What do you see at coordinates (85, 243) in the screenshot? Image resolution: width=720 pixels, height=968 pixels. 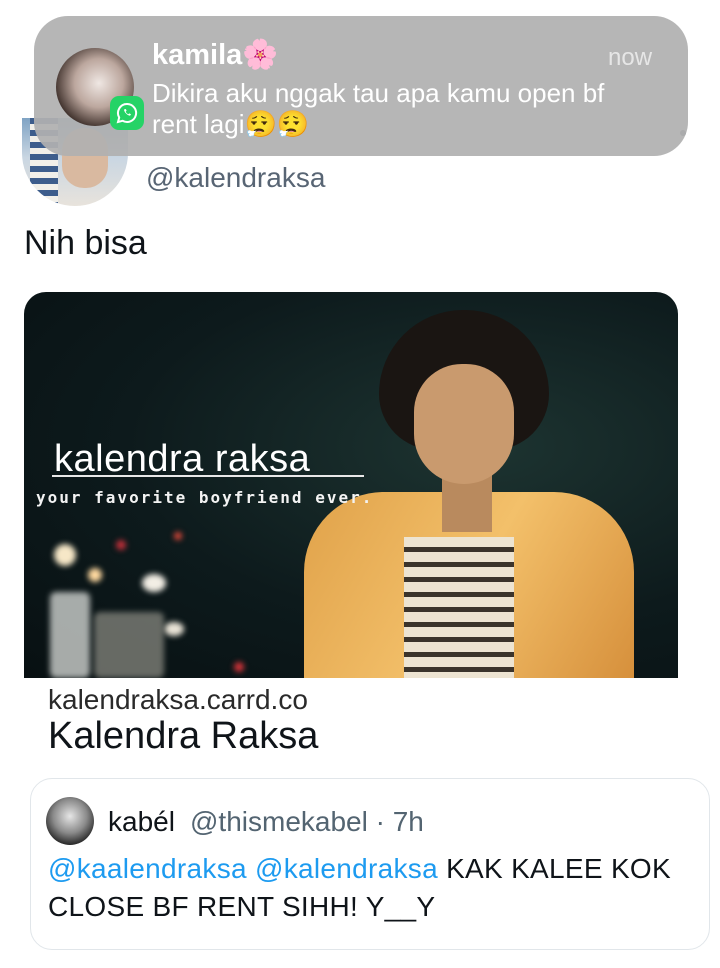 I see `tweet-text: Nih bisa` at bounding box center [85, 243].